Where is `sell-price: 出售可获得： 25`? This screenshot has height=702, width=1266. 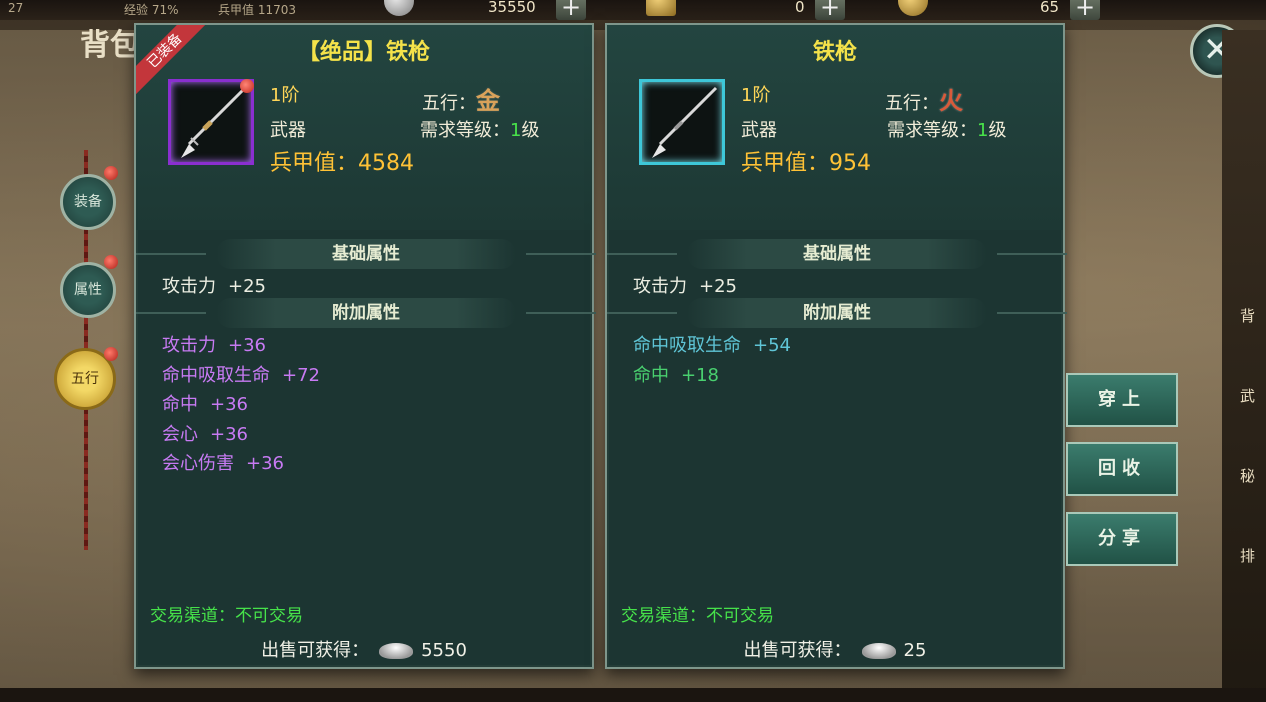 sell-price: 出售可获得： 25 is located at coordinates (835, 650).